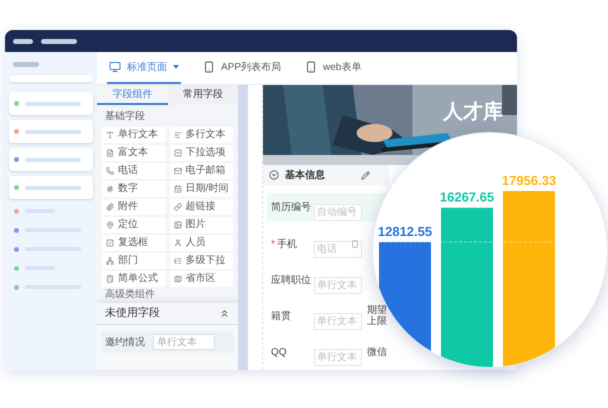 The height and width of the screenshot is (408, 608). I want to click on field-component-button: 人员, so click(201, 243).